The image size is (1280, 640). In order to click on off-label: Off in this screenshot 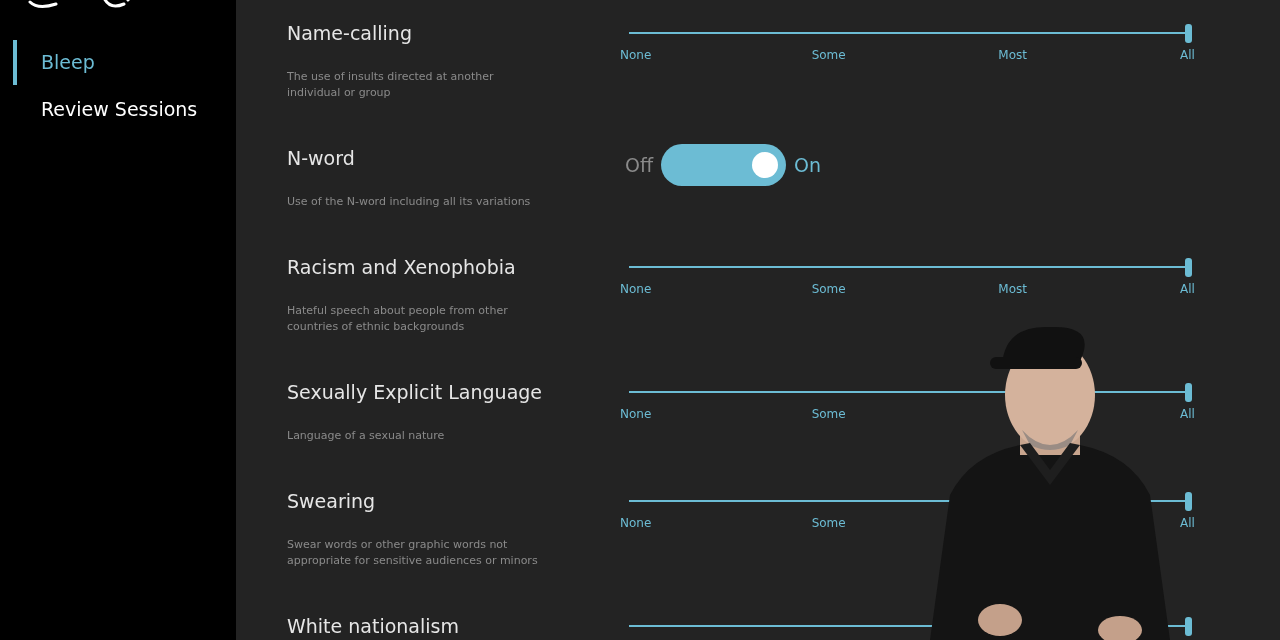, I will do `click(639, 165)`.